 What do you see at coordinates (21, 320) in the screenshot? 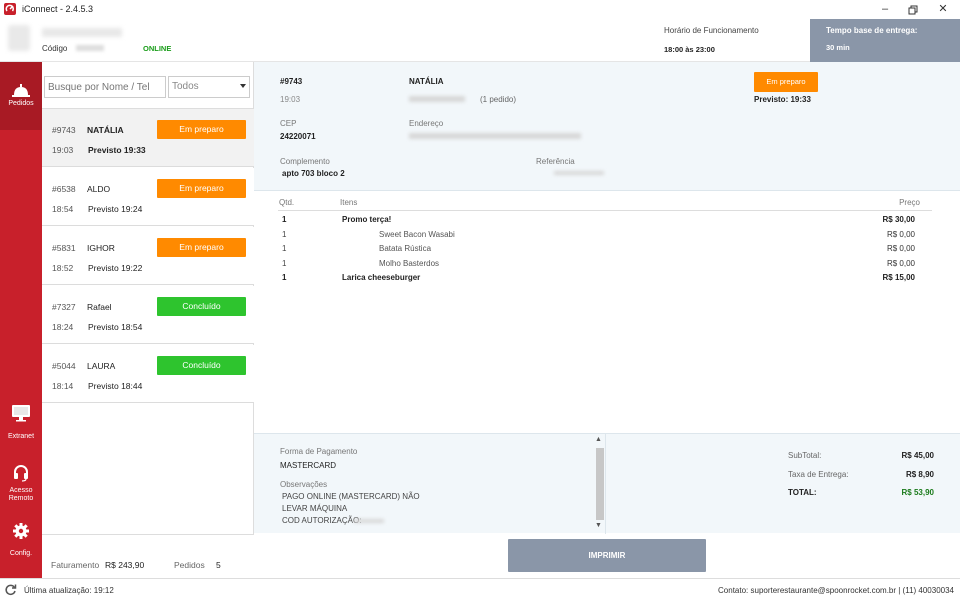
I see `sidebar: Pedidos Extranet Acesso Remoto Config.` at bounding box center [21, 320].